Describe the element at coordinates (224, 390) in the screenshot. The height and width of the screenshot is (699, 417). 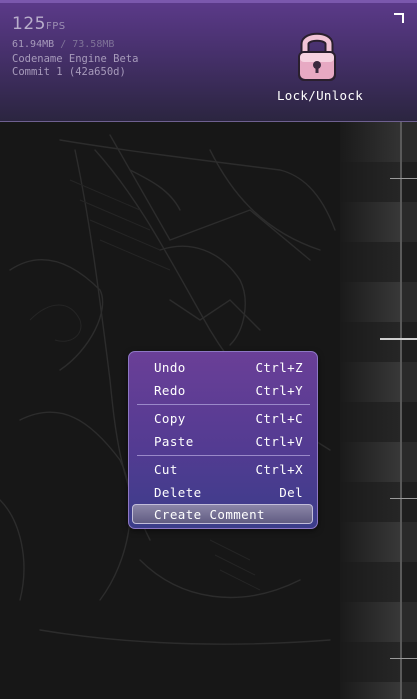
I see `menu-item-redo: Redo Ctrl+Y` at that location.